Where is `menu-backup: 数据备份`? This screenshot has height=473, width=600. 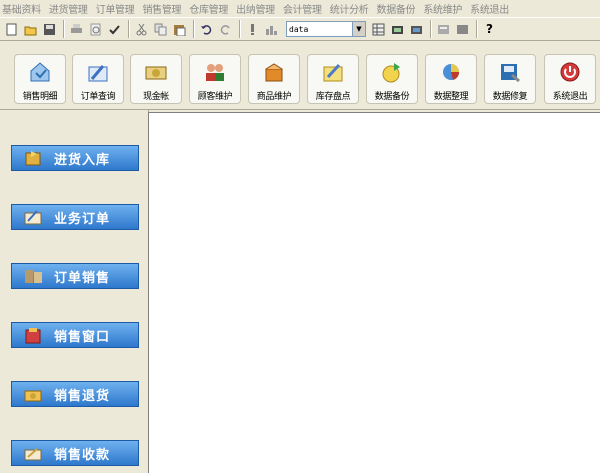
menu-backup: 数据备份 is located at coordinates (396, 8).